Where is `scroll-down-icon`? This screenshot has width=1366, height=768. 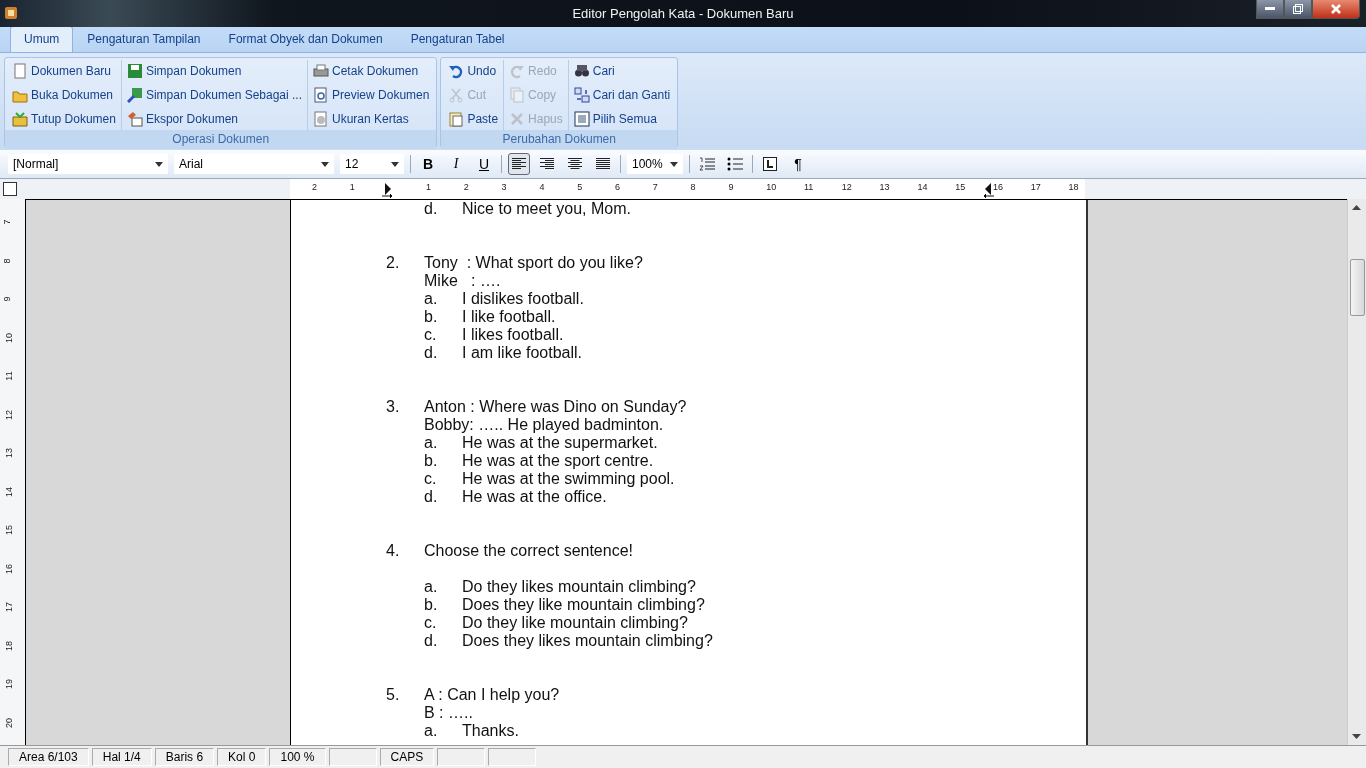
scroll-down-icon is located at coordinates (1356, 736).